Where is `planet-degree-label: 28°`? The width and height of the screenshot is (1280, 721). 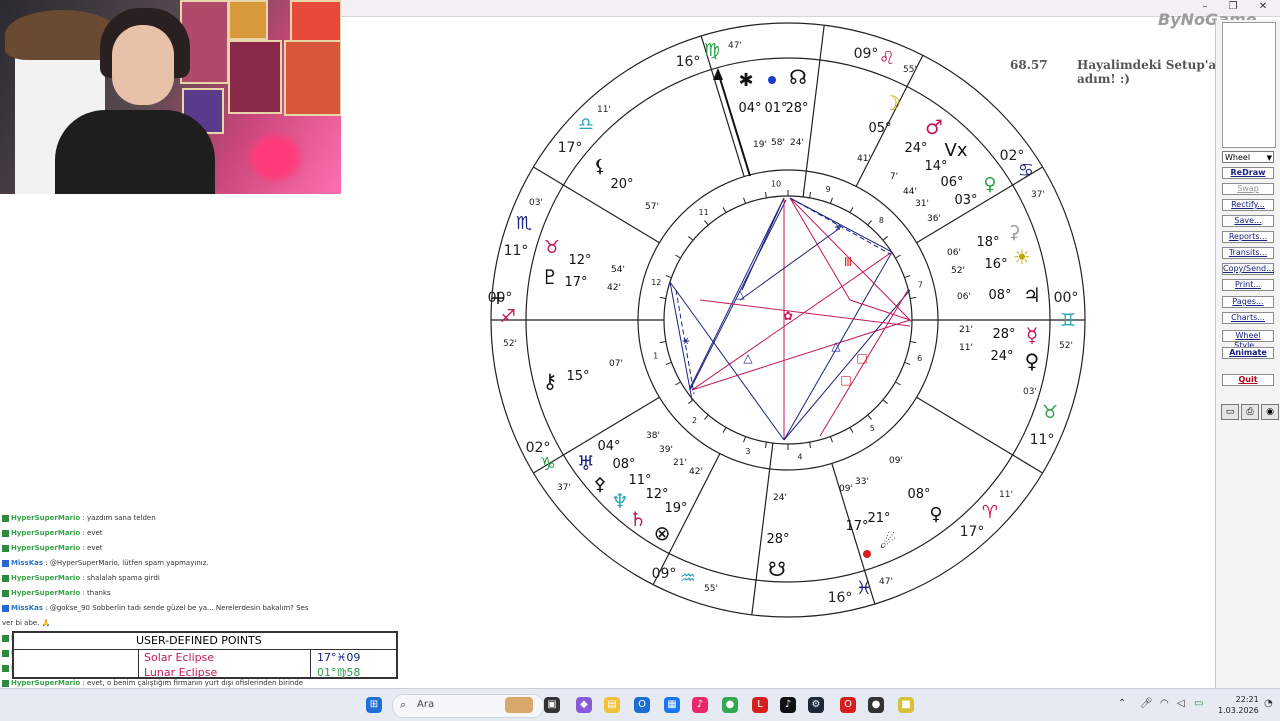 planet-degree-label: 28° is located at coordinates (777, 539).